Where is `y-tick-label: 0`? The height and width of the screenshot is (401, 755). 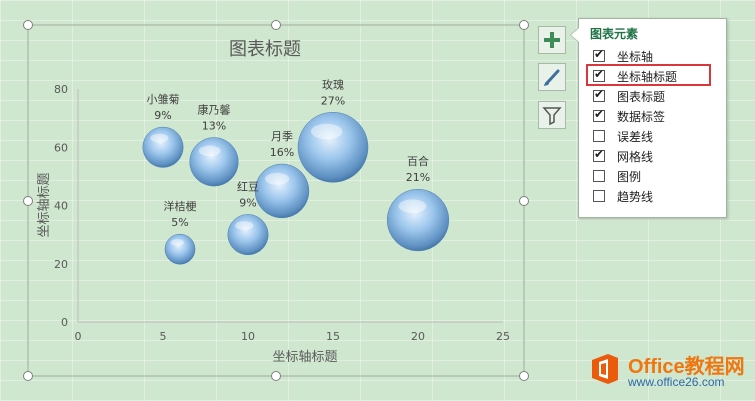
y-tick-label: 0 is located at coordinates (64, 322).